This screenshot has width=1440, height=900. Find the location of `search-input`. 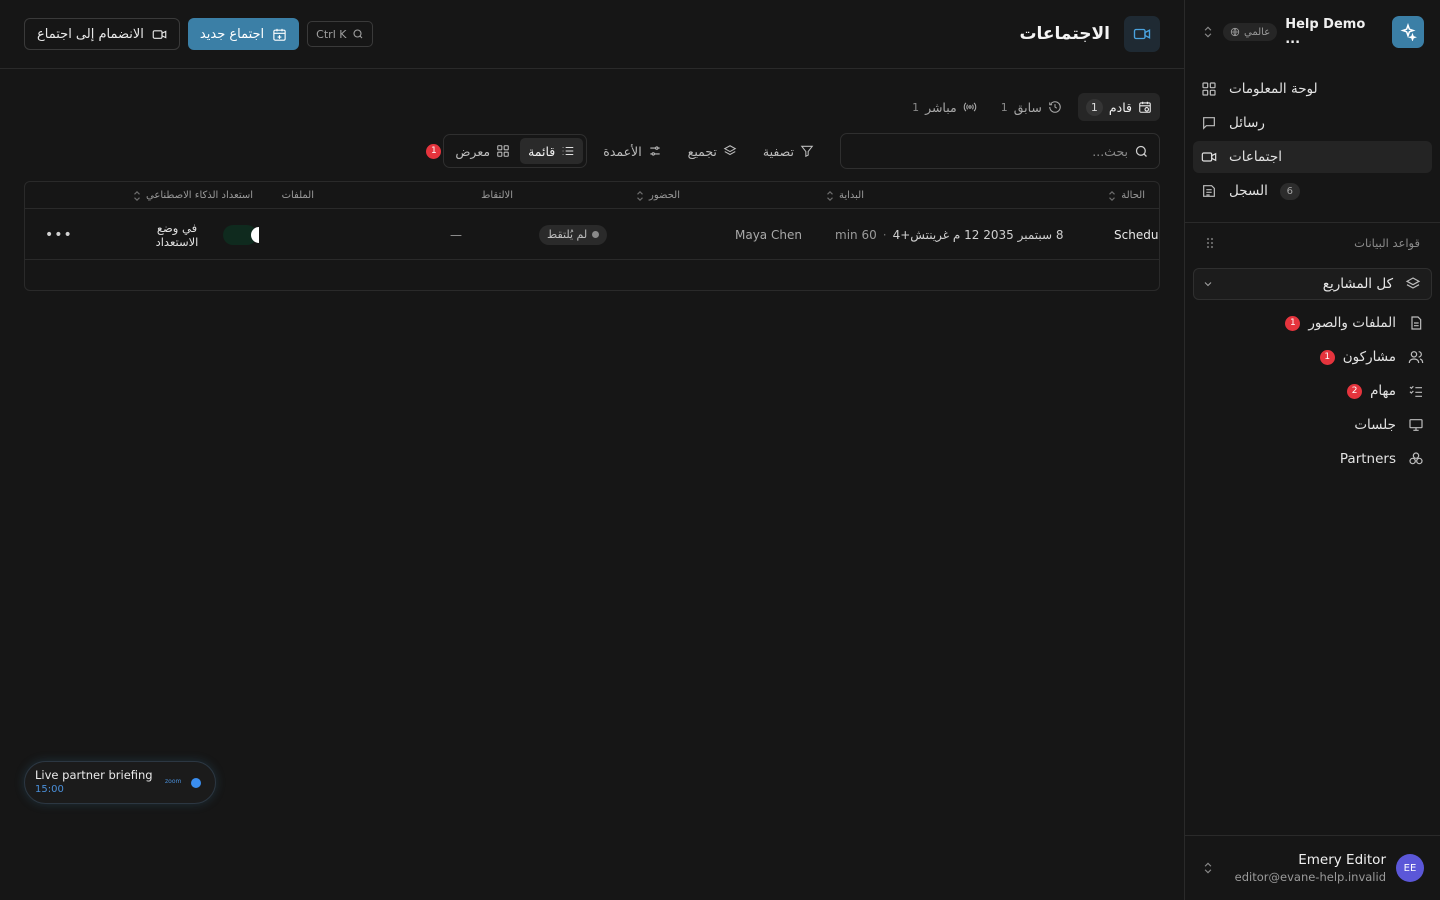

search-input is located at coordinates (992, 151).